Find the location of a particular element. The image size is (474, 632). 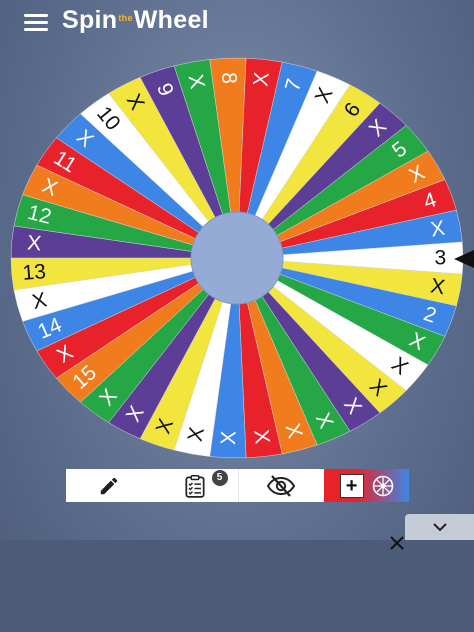

entries-list-button: 5 is located at coordinates (195, 485).